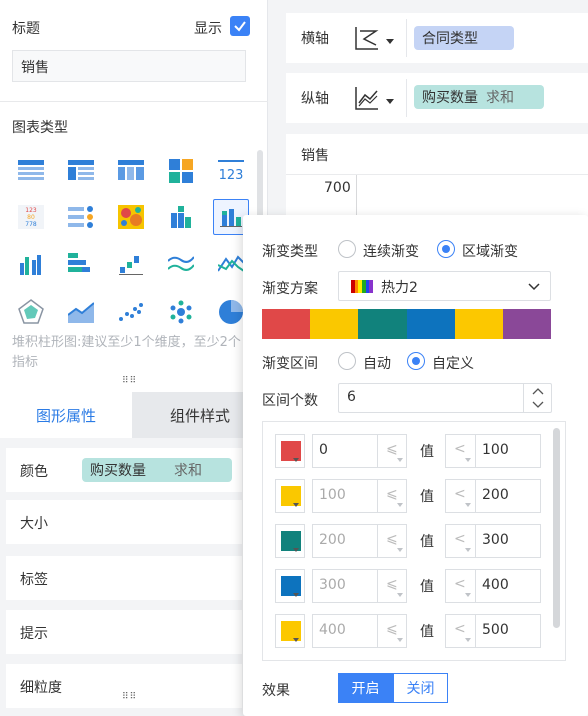 The image size is (588, 716). I want to click on y-axis-field-pill: 购买数量 求和, so click(479, 97).